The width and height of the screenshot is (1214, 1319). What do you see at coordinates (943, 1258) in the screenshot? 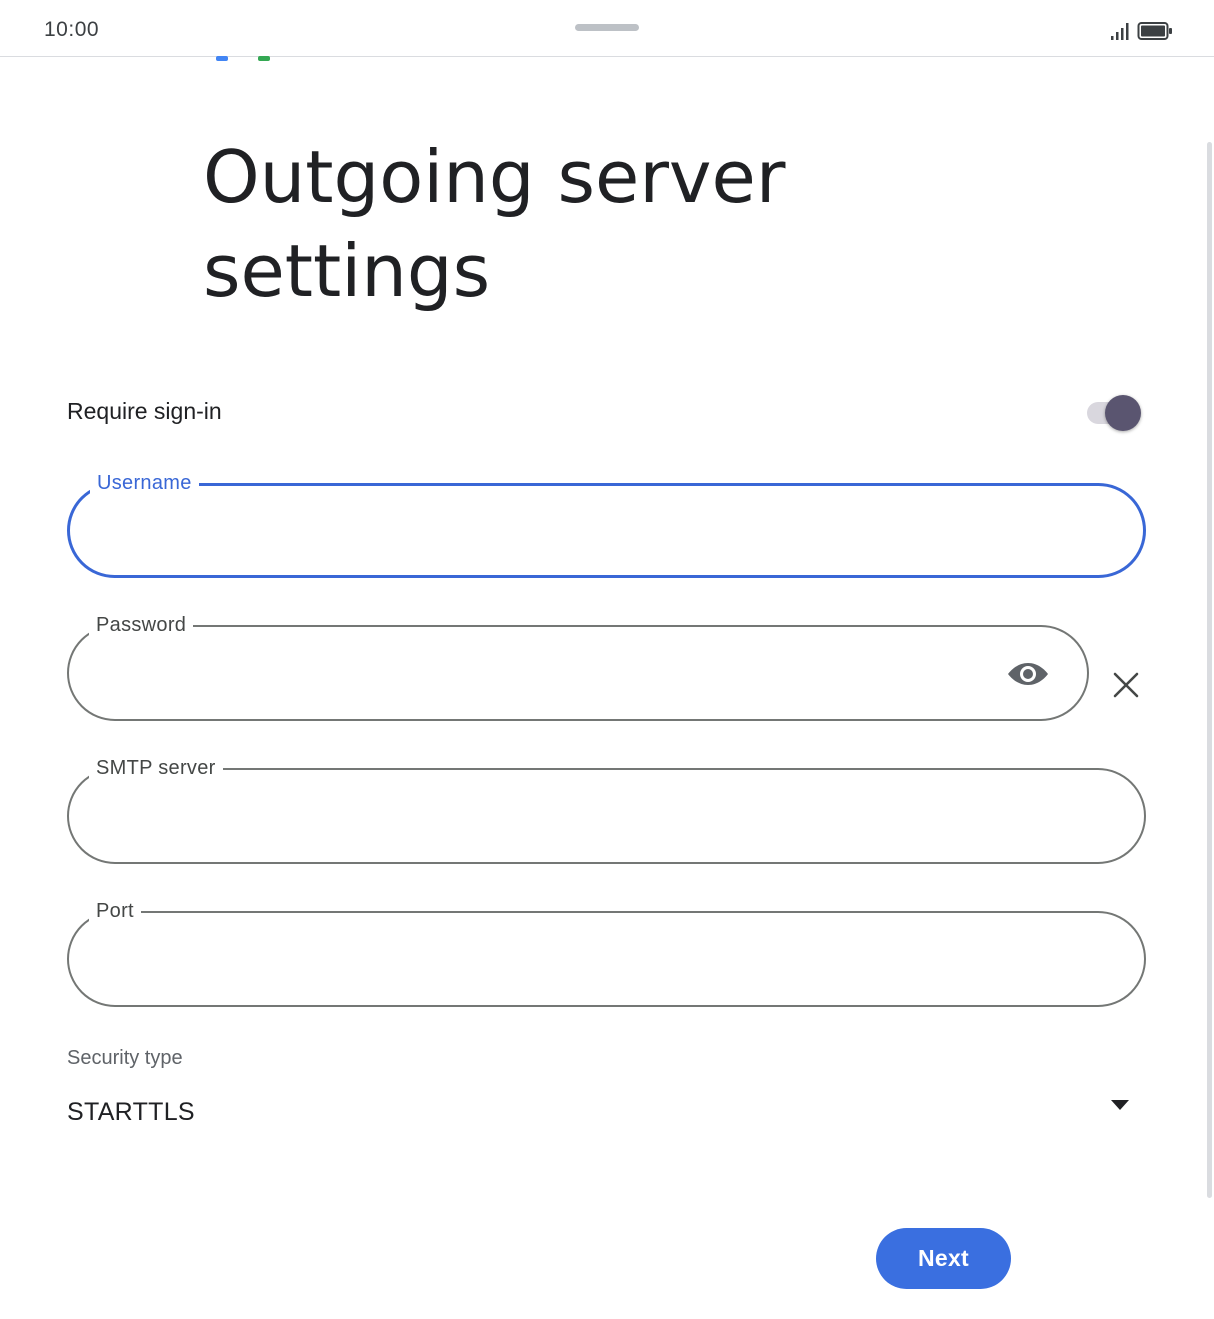
I see `next-button: Next` at bounding box center [943, 1258].